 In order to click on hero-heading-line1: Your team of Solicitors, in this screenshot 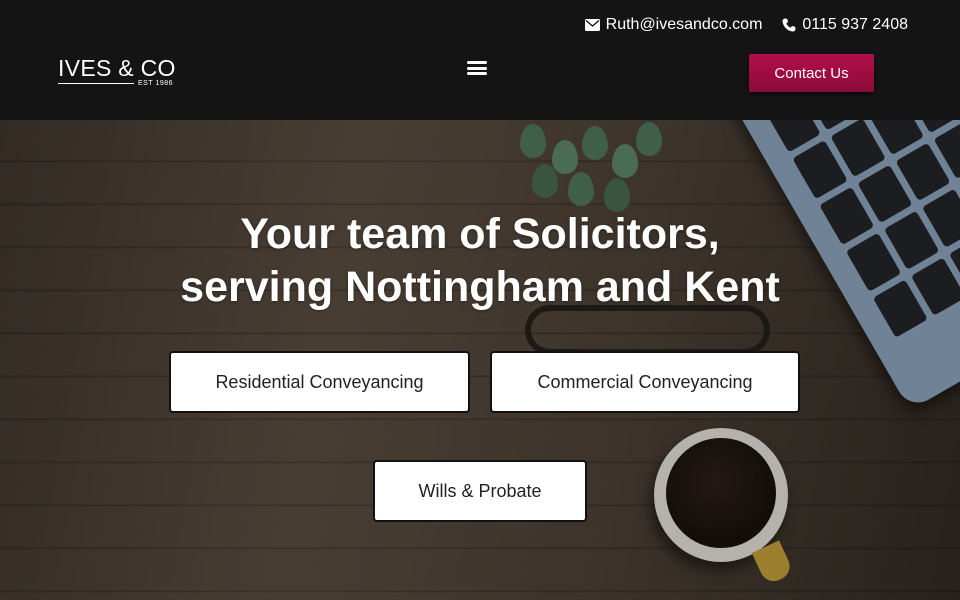, I will do `click(480, 234)`.